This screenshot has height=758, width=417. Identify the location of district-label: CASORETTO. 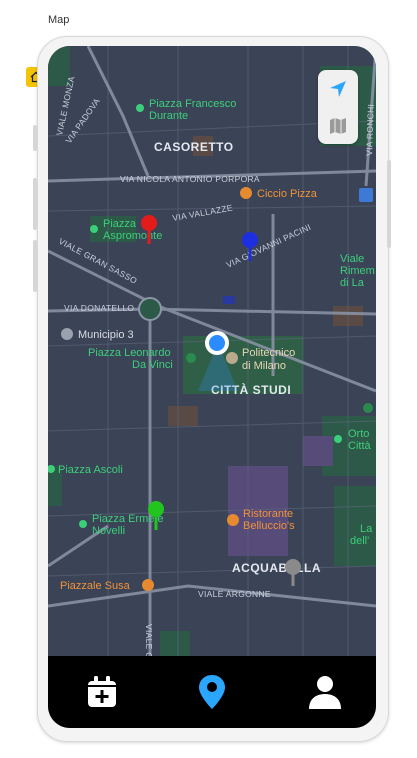
(194, 147).